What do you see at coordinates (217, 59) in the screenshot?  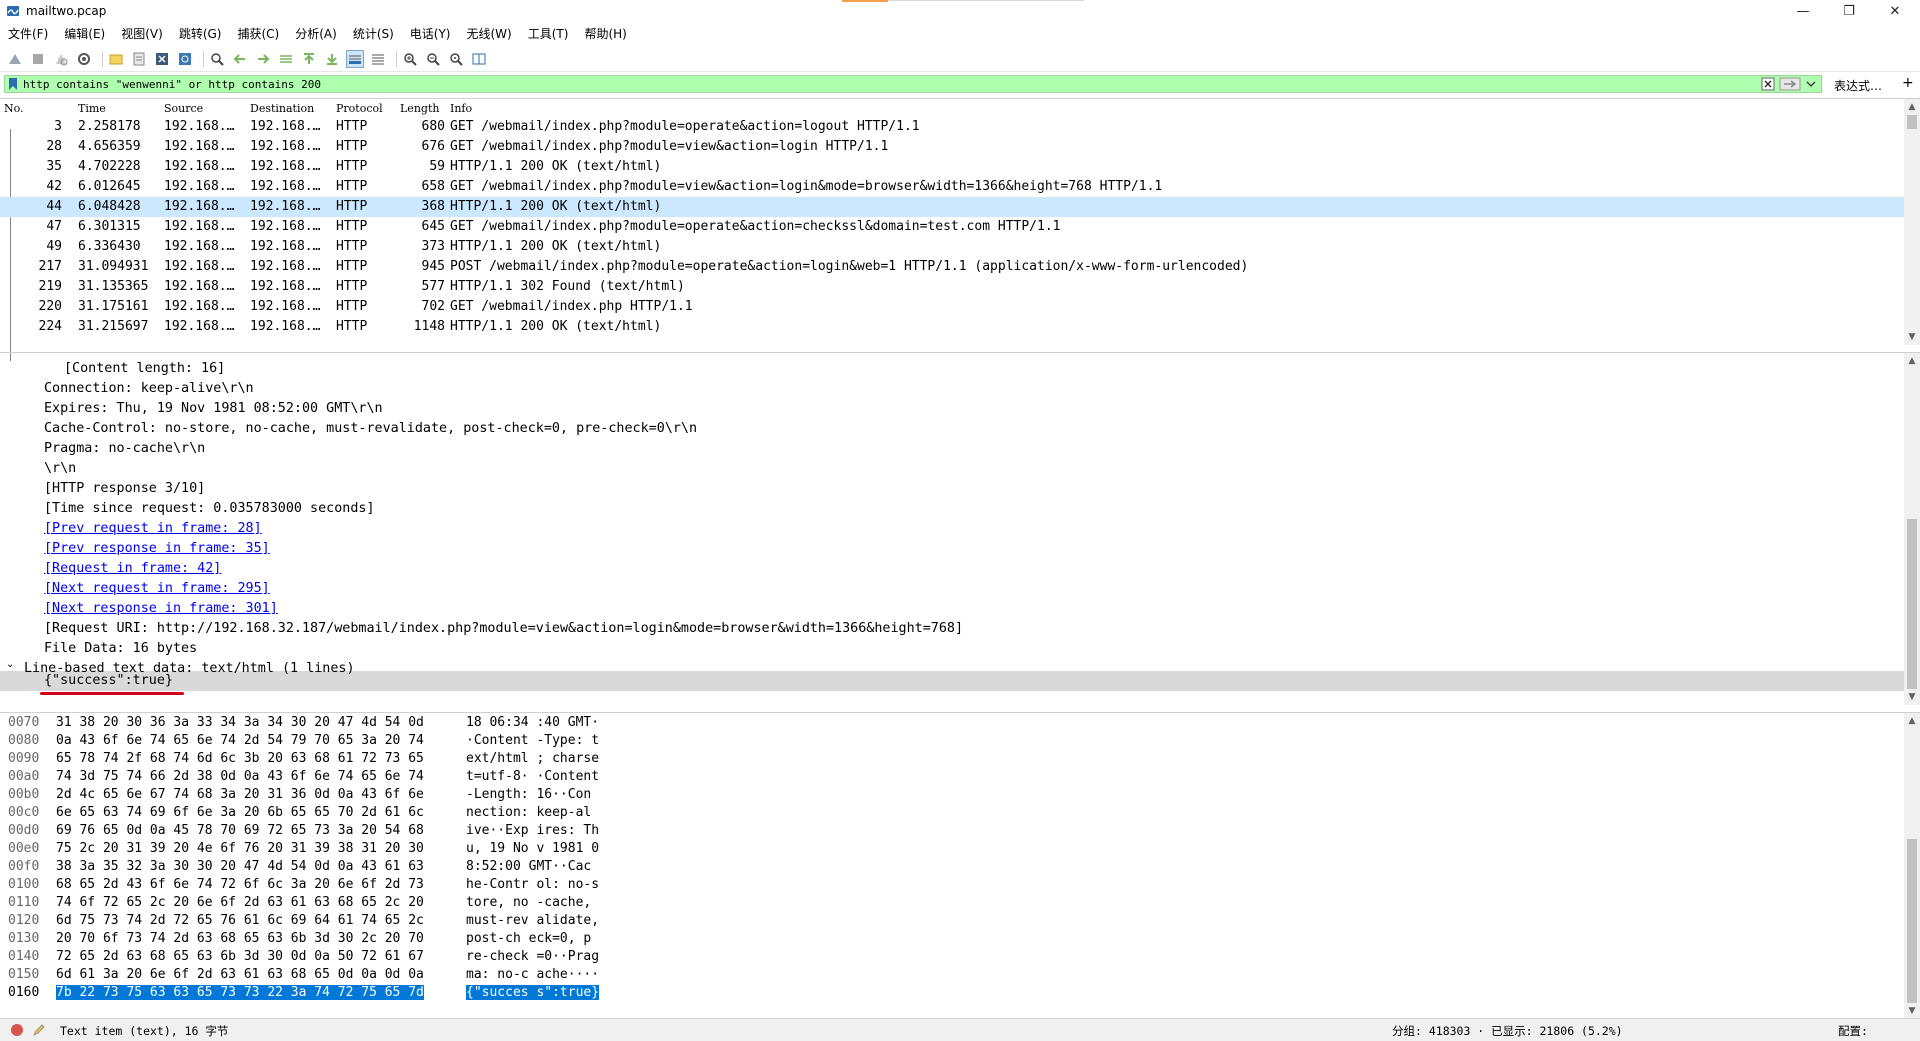 I see `find-icon` at bounding box center [217, 59].